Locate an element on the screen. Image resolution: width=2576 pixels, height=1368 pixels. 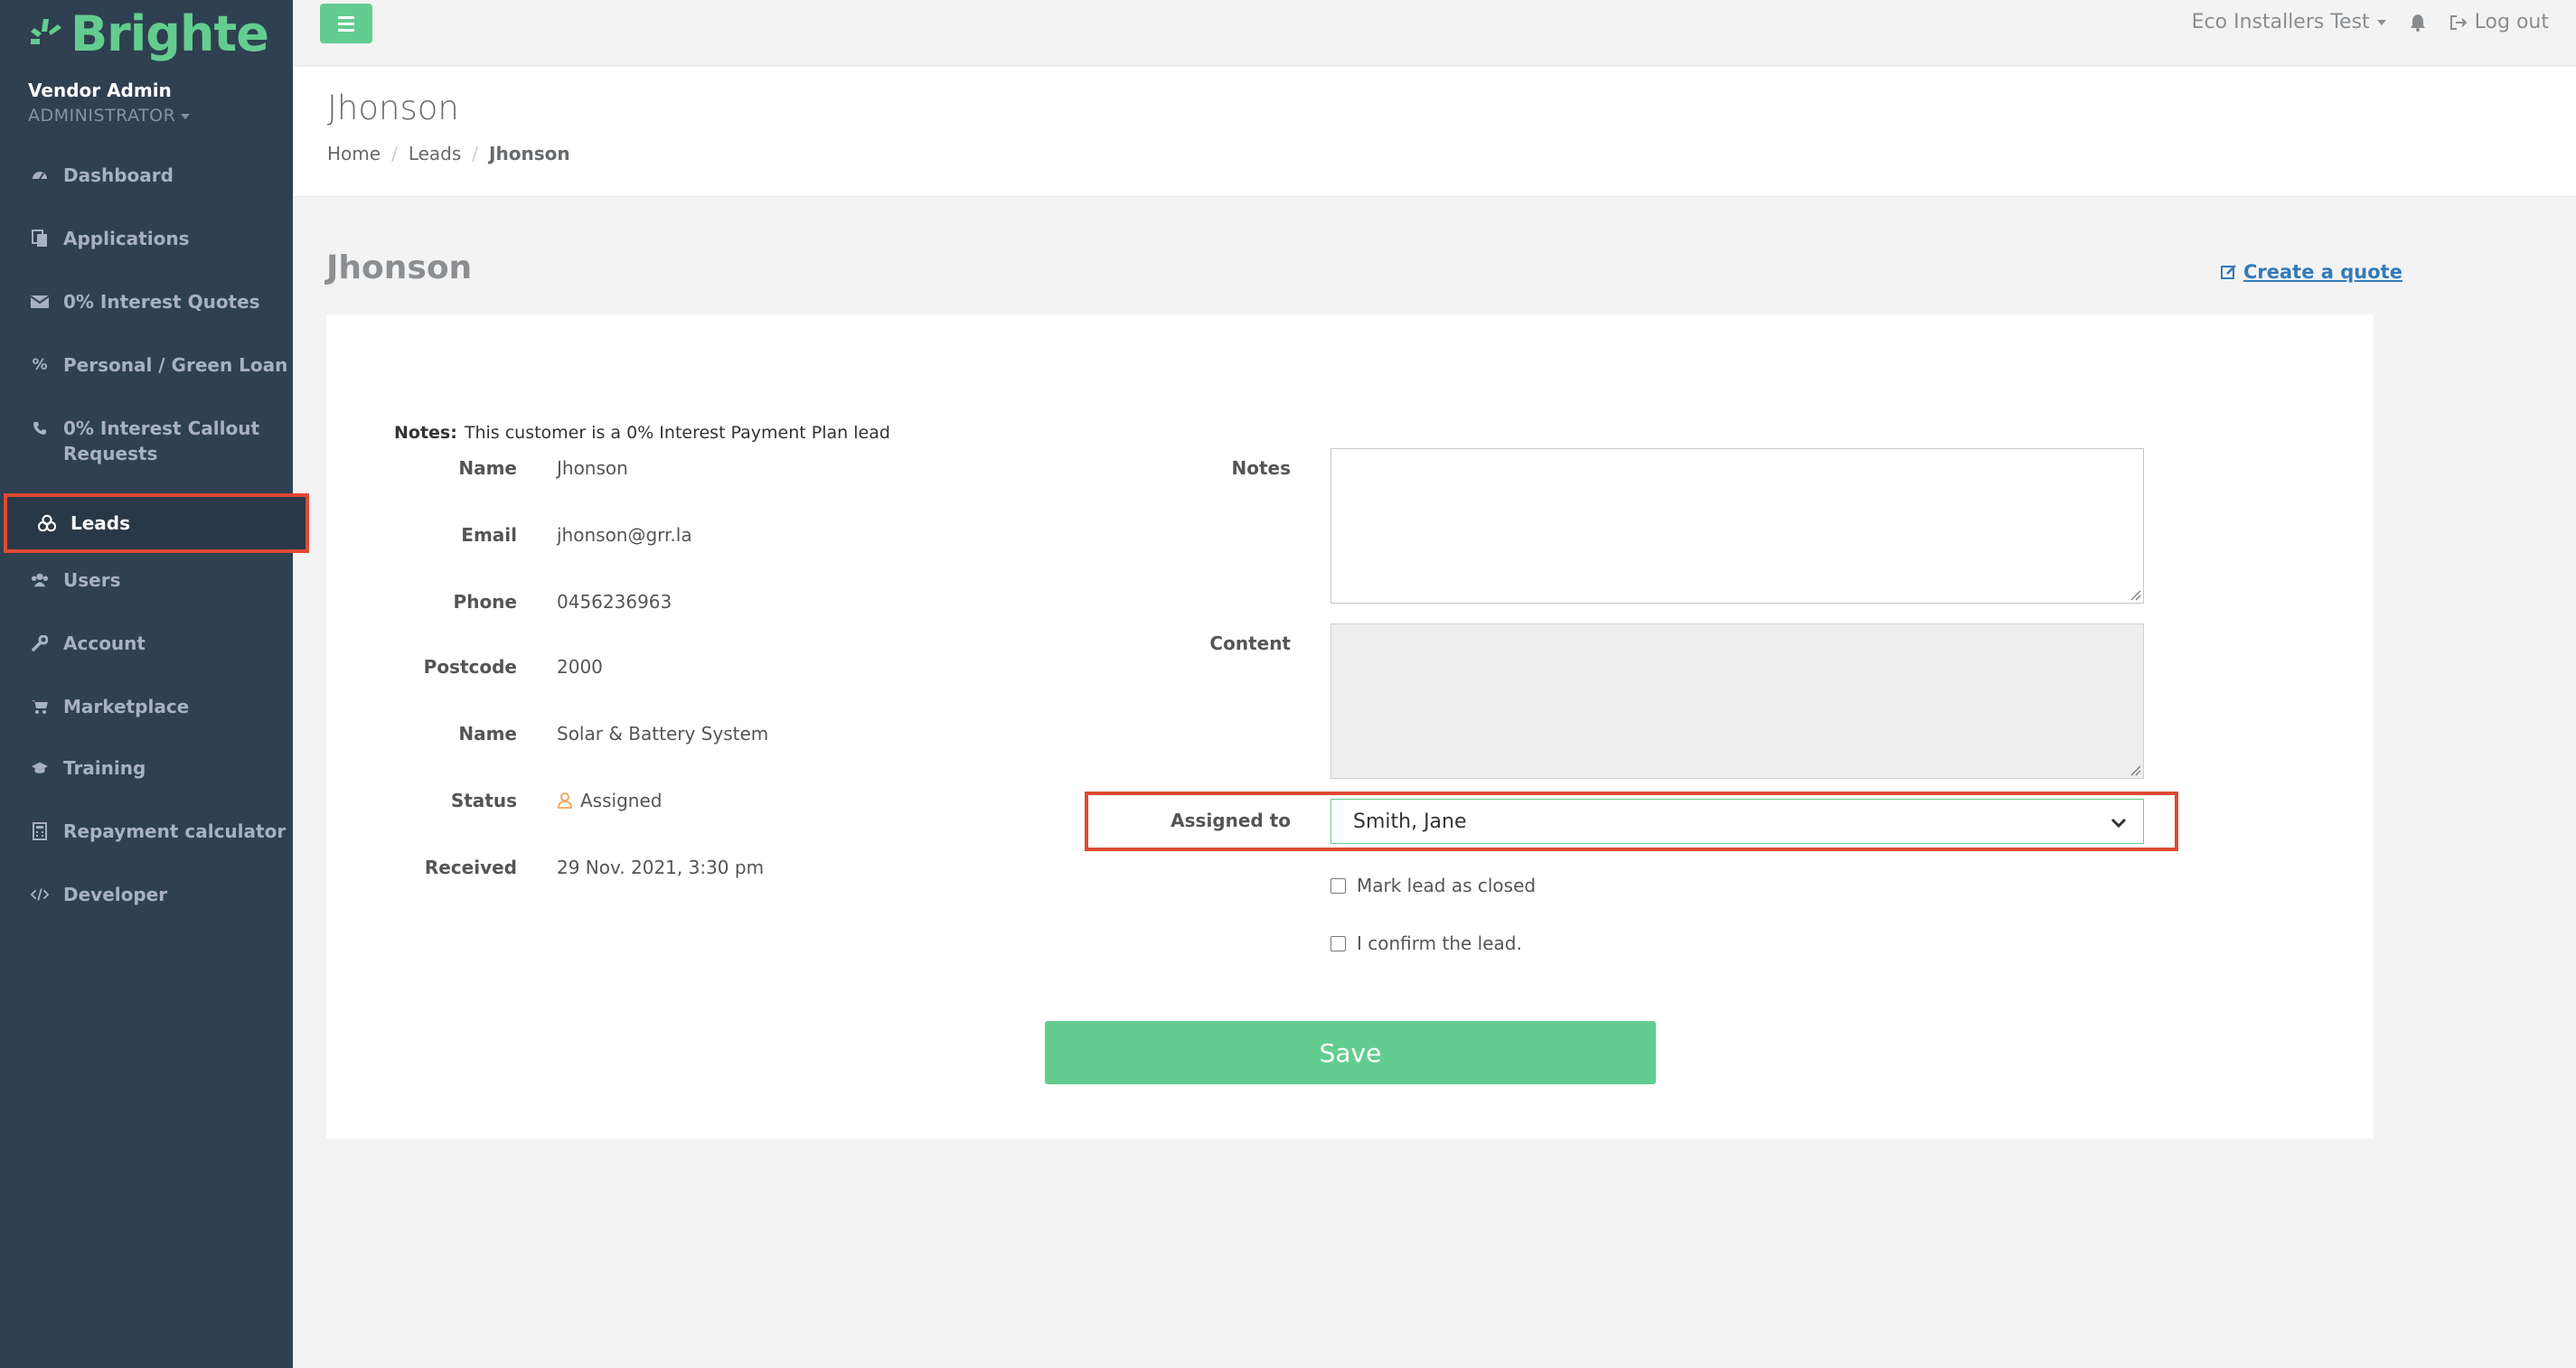
breadcrumb-home: Home is located at coordinates (354, 153).